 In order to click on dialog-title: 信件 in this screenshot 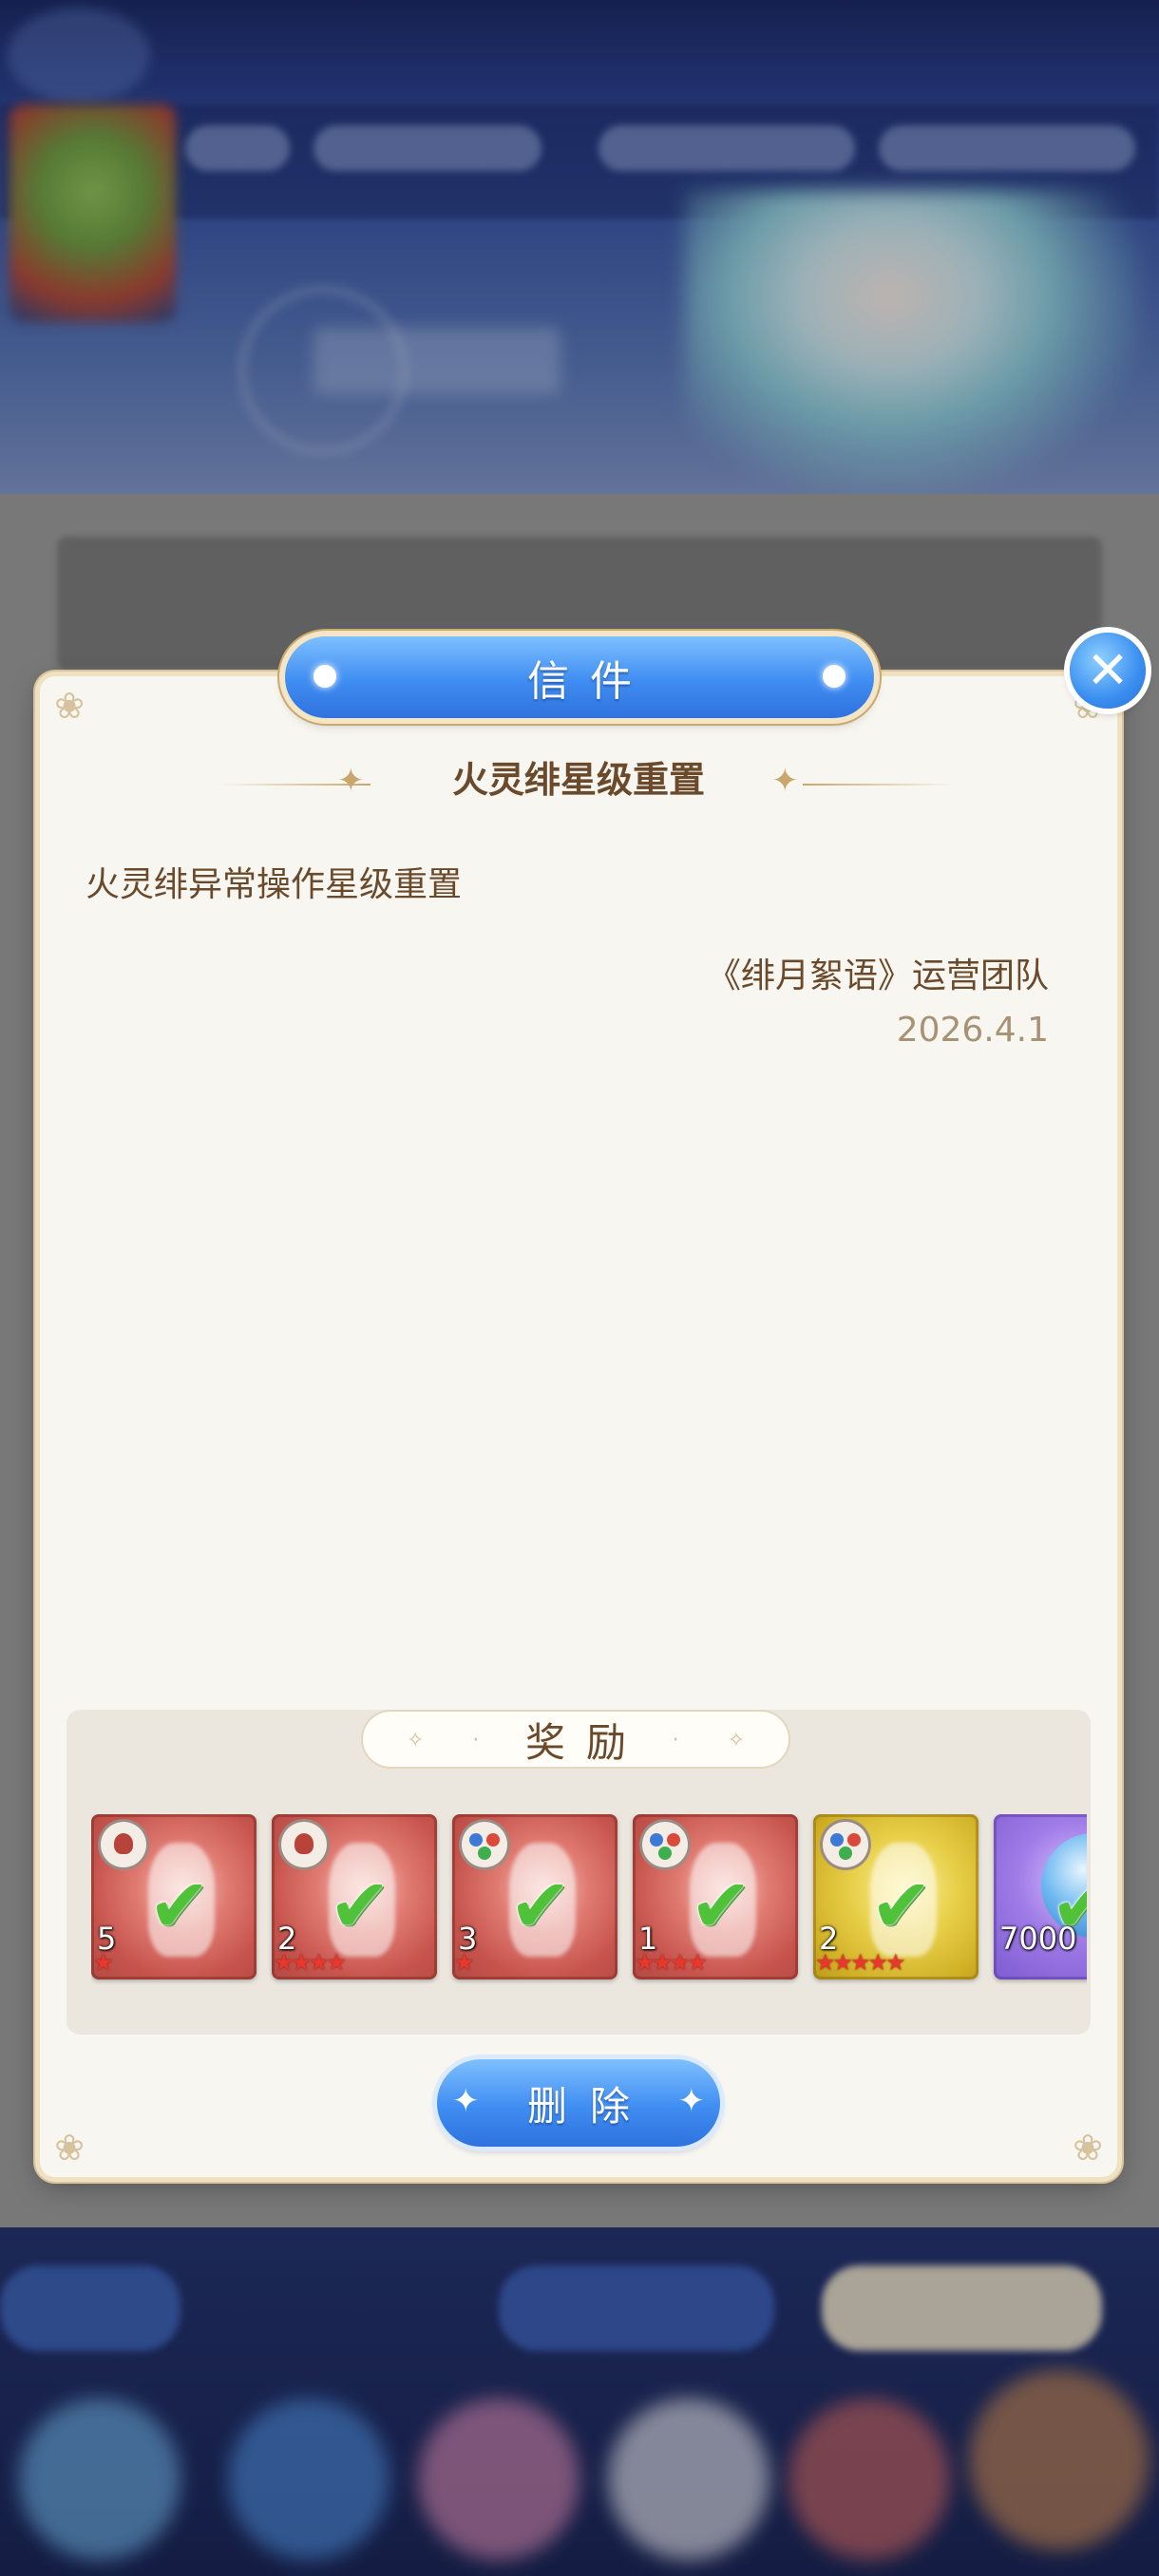, I will do `click(590, 681)`.